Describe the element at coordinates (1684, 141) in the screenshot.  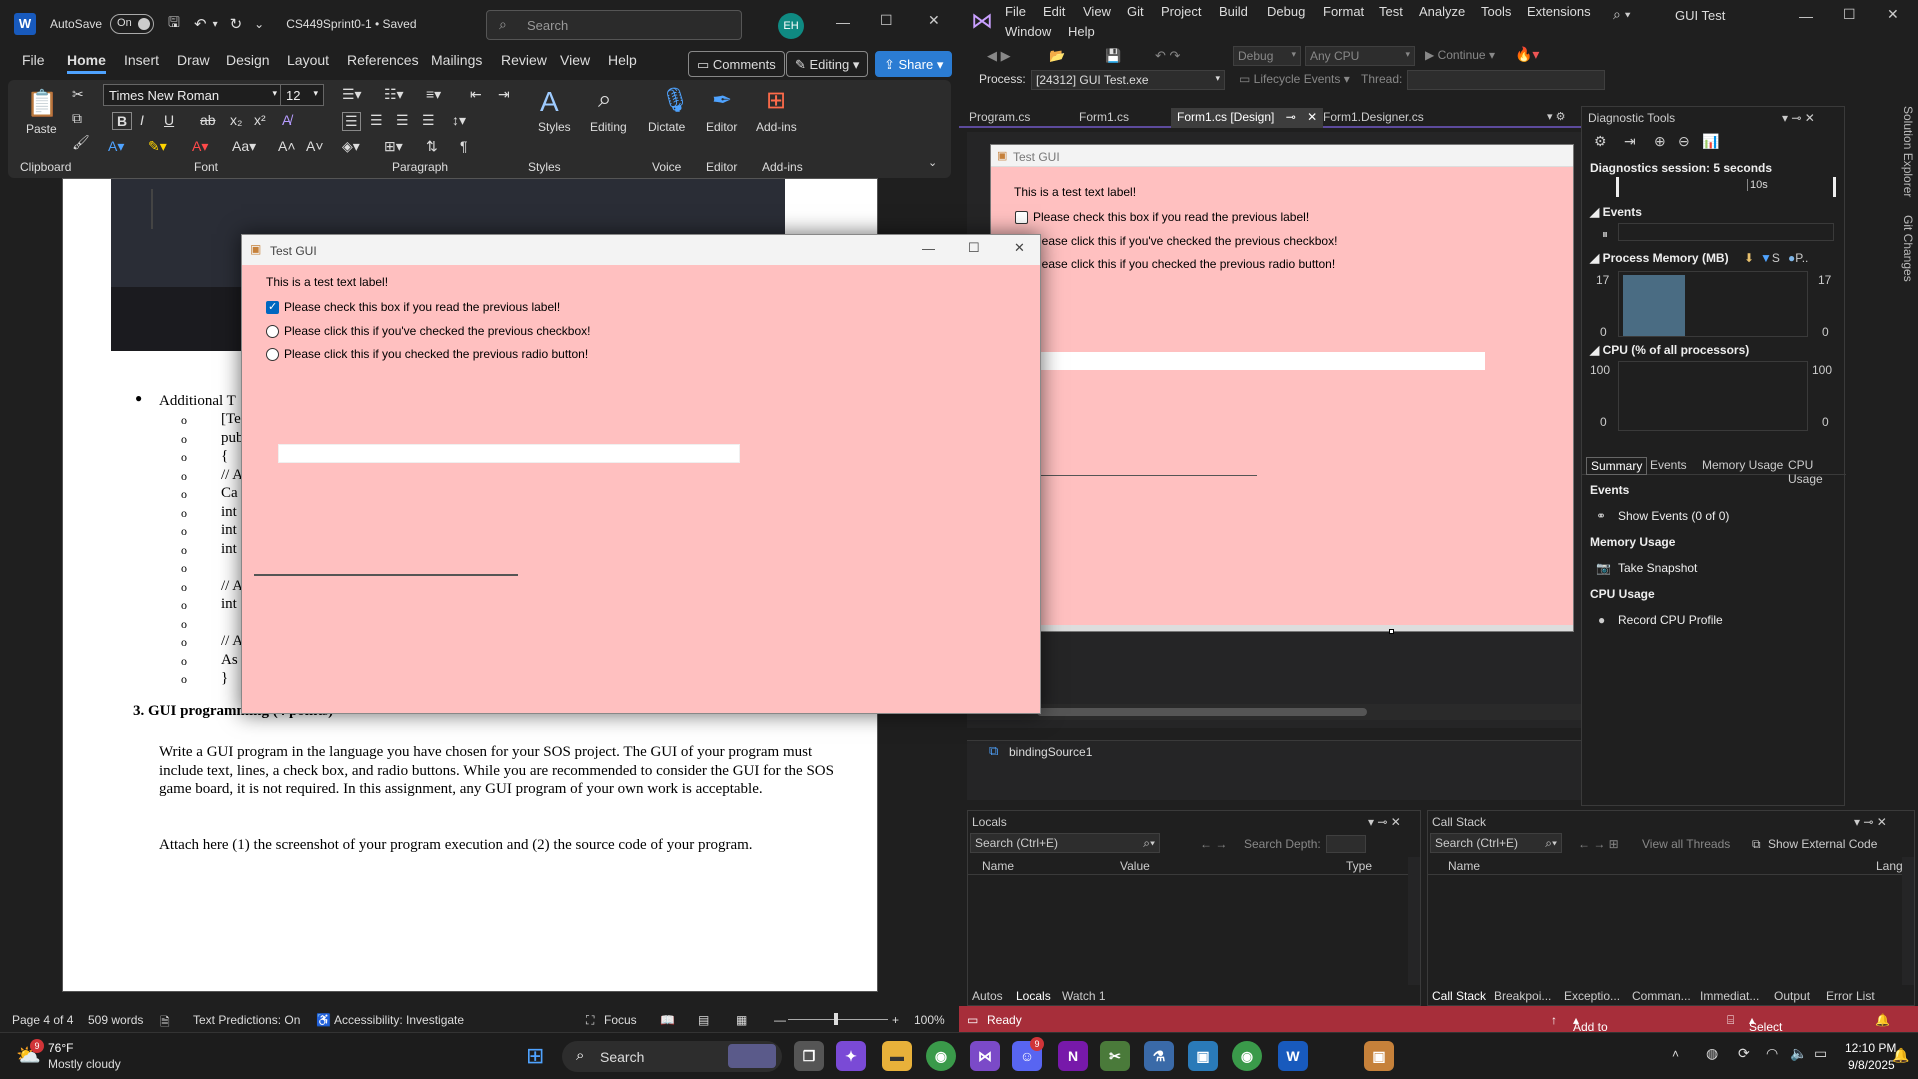
I see `zoom-out-diag-icon: ⊖` at that location.